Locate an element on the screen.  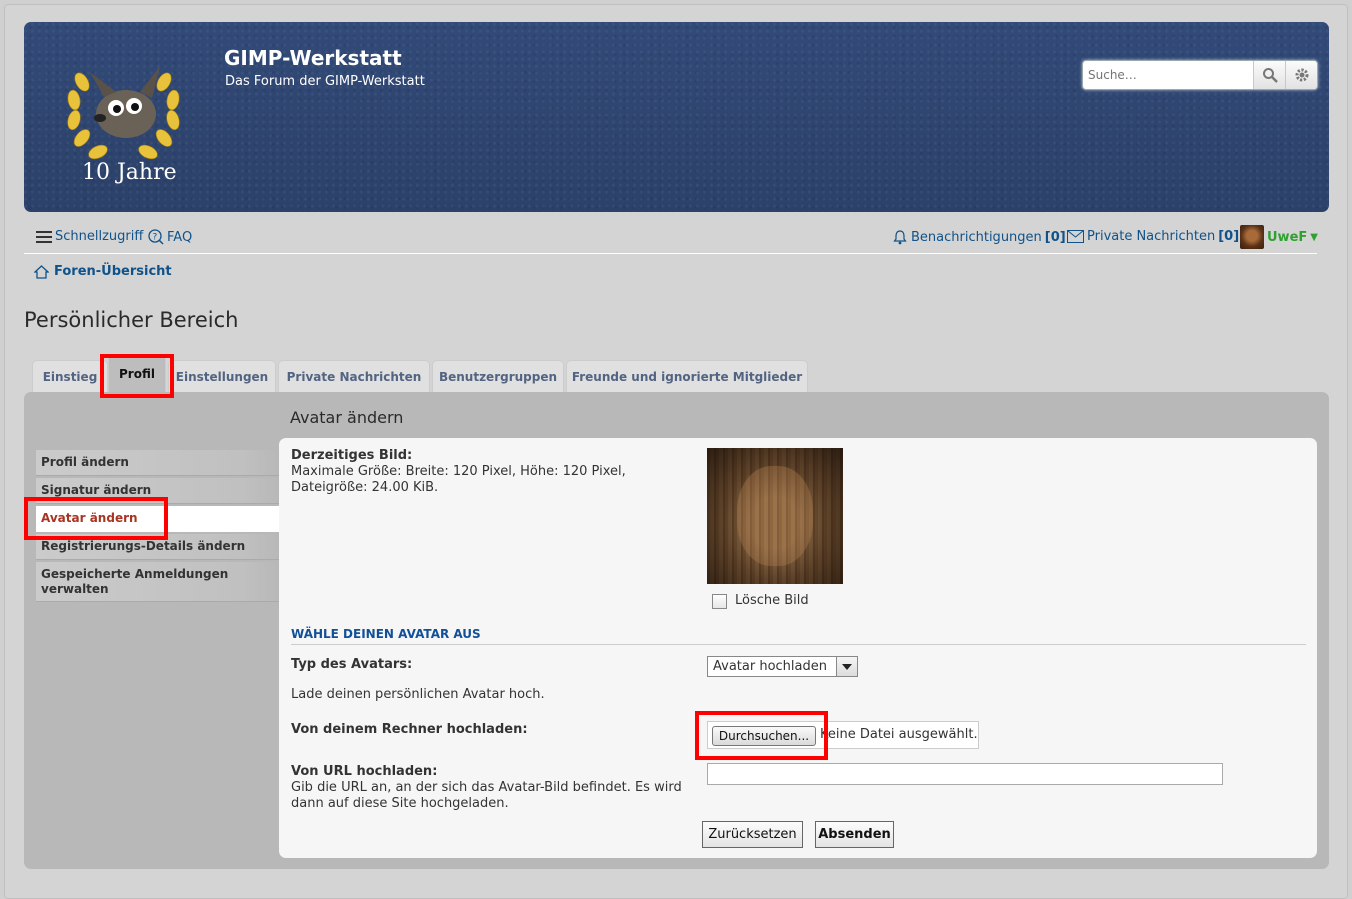
sidebar-item-avatar: Avatar ändern is located at coordinates (157, 519).